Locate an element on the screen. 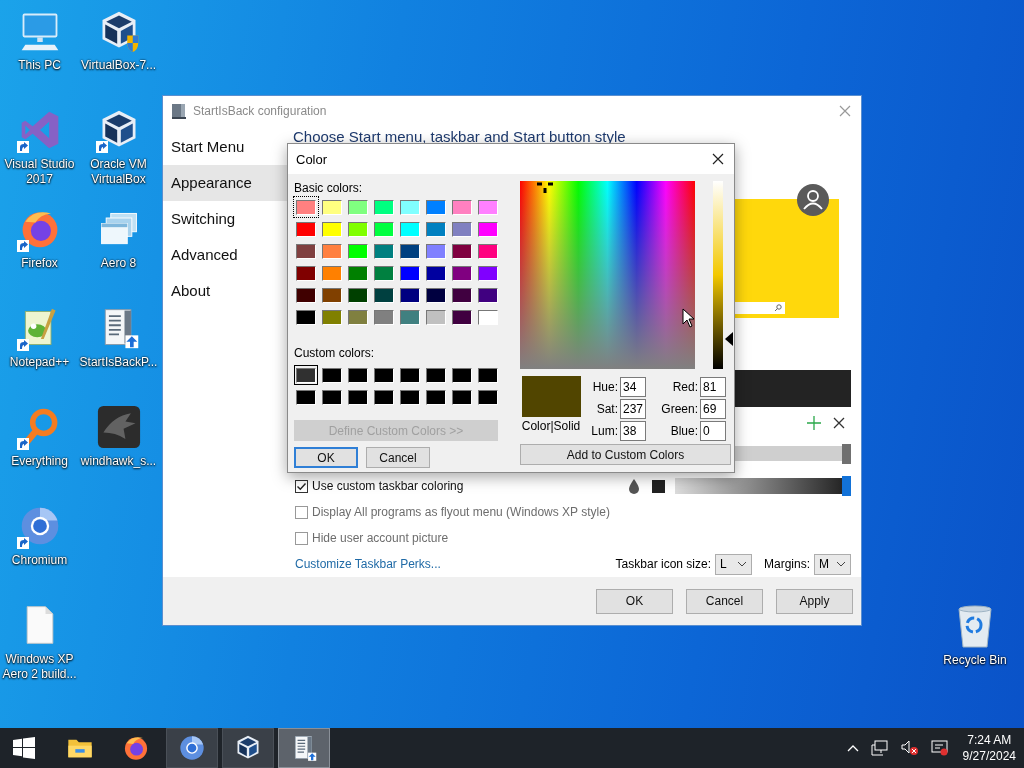 The width and height of the screenshot is (1024, 768). desktop-icon-label: Recycle Bin is located at coordinates (975, 660).